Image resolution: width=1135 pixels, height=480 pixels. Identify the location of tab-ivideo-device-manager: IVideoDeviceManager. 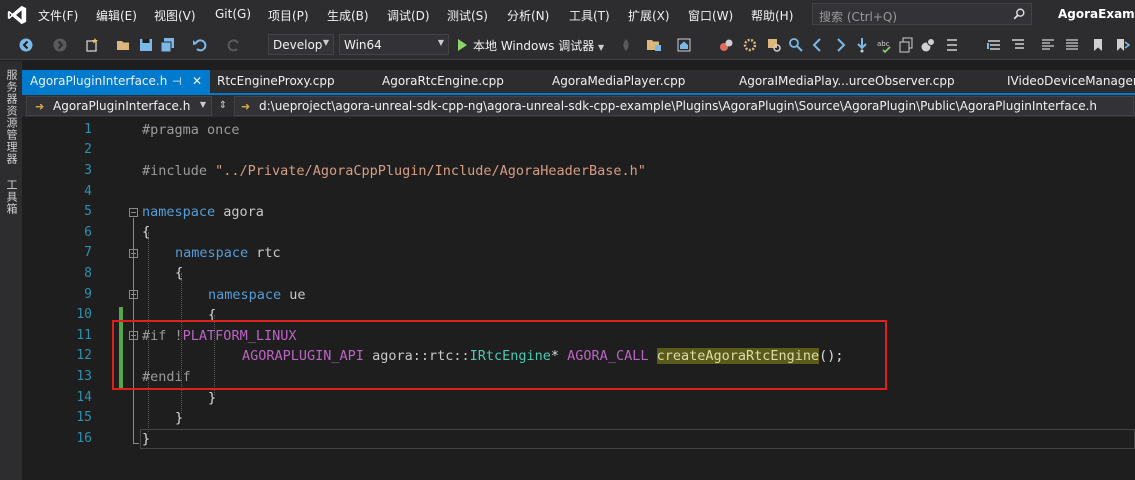
(1071, 81).